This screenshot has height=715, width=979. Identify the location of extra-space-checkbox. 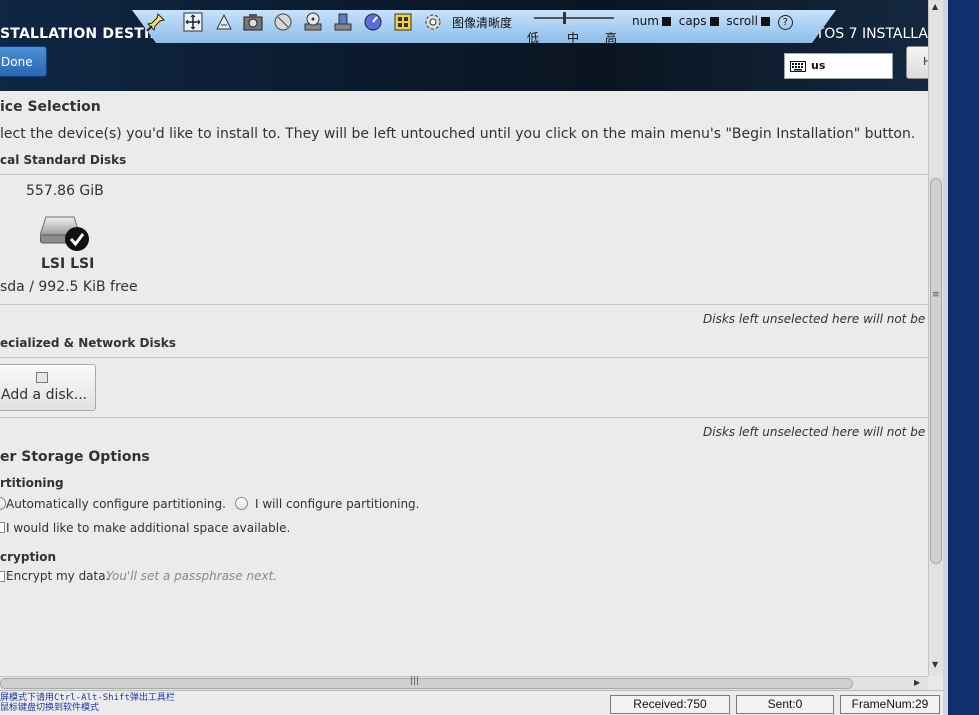
(2, 527).